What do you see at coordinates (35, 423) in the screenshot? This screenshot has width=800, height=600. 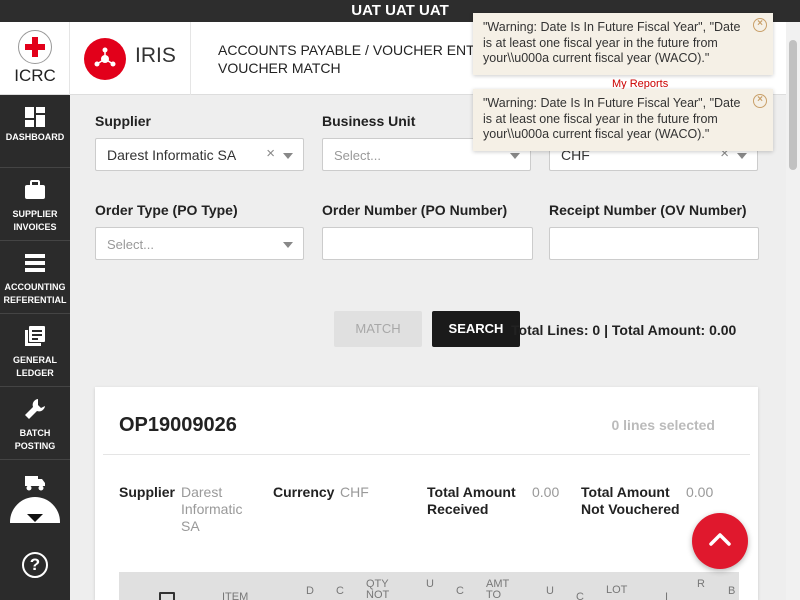 I see `sidebar-item-batch-posting: BATCH POSTING` at bounding box center [35, 423].